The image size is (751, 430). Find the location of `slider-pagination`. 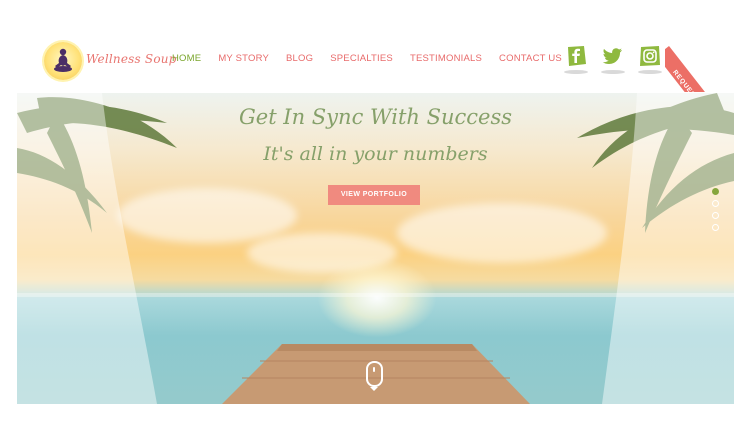

slider-pagination is located at coordinates (716, 212).